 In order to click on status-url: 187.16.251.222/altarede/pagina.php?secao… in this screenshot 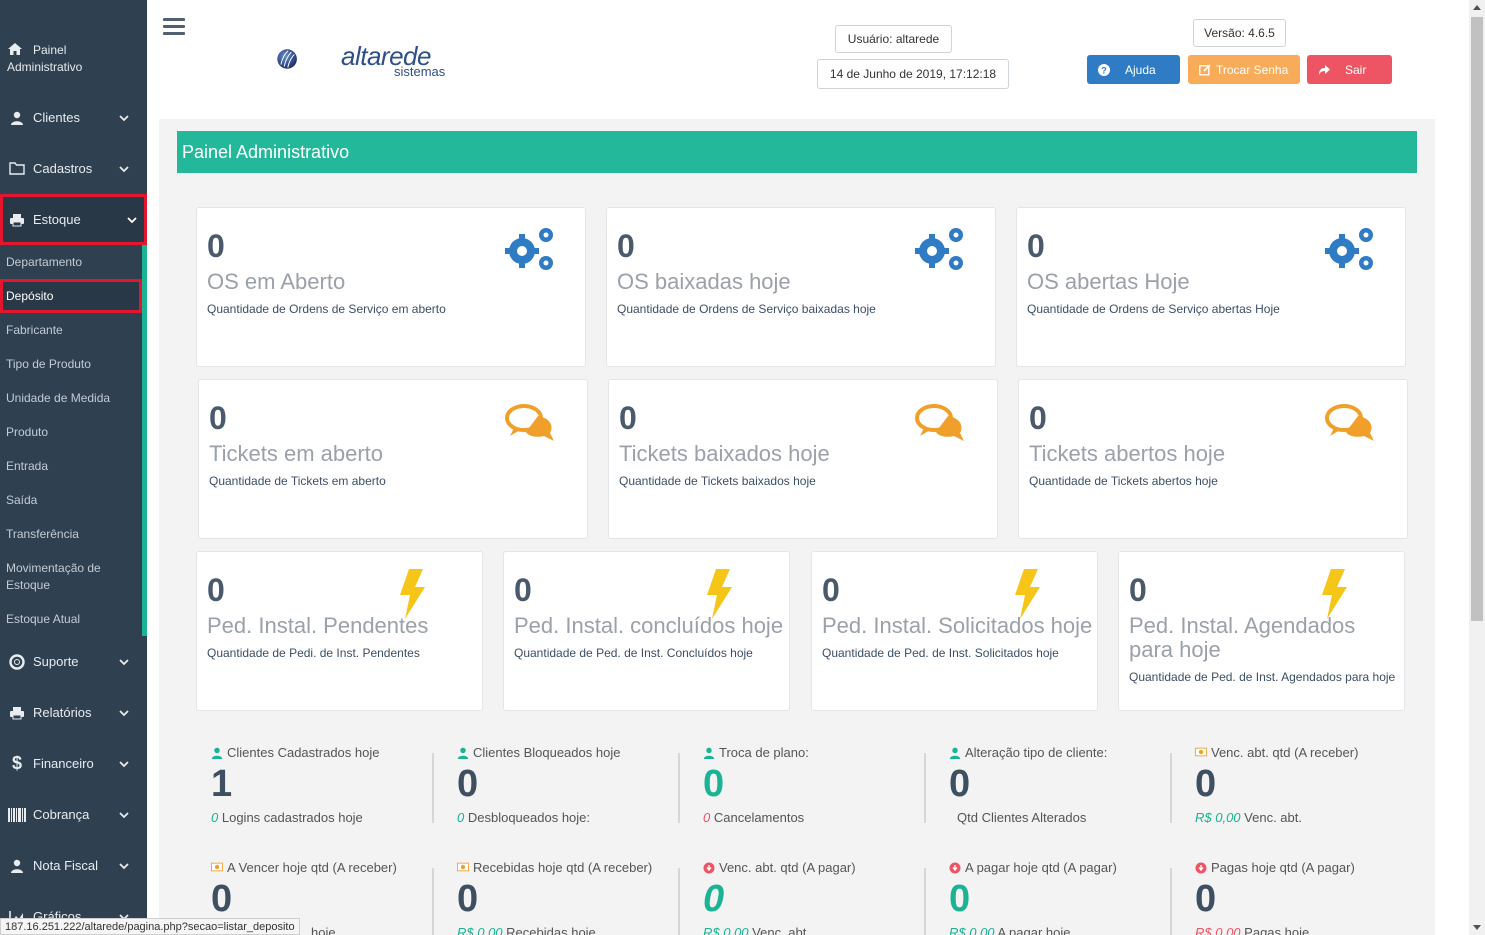, I will do `click(150, 926)`.